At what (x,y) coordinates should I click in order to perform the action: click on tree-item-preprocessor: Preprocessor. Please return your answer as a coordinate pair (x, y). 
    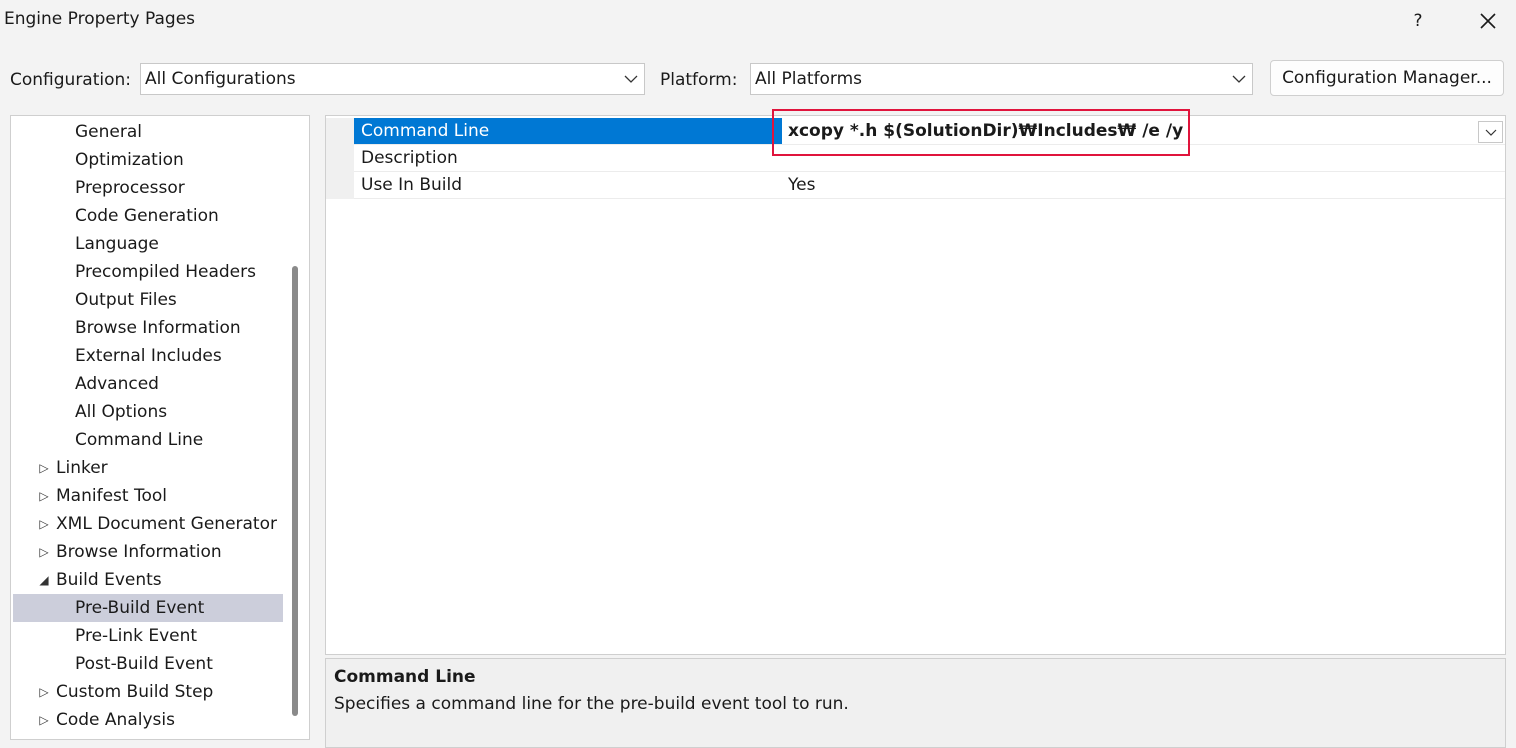
    Looking at the image, I should click on (148, 188).